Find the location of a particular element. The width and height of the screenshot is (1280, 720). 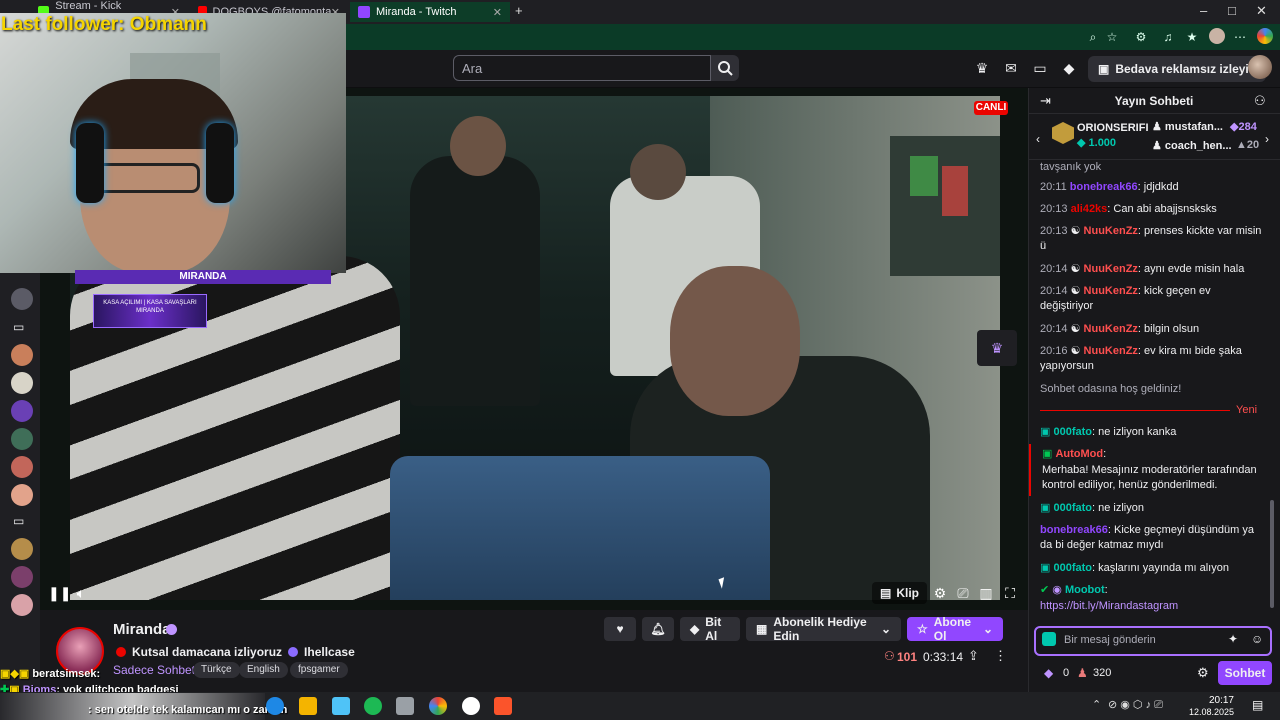

more-options-icon: ⋮ is located at coordinates (1000, 656).